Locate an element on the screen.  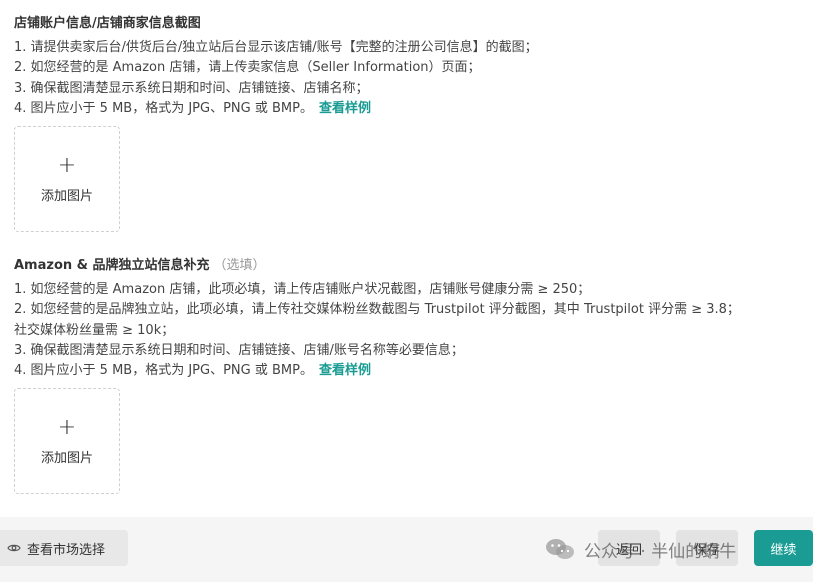
save-button: 保存 is located at coordinates (707, 548).